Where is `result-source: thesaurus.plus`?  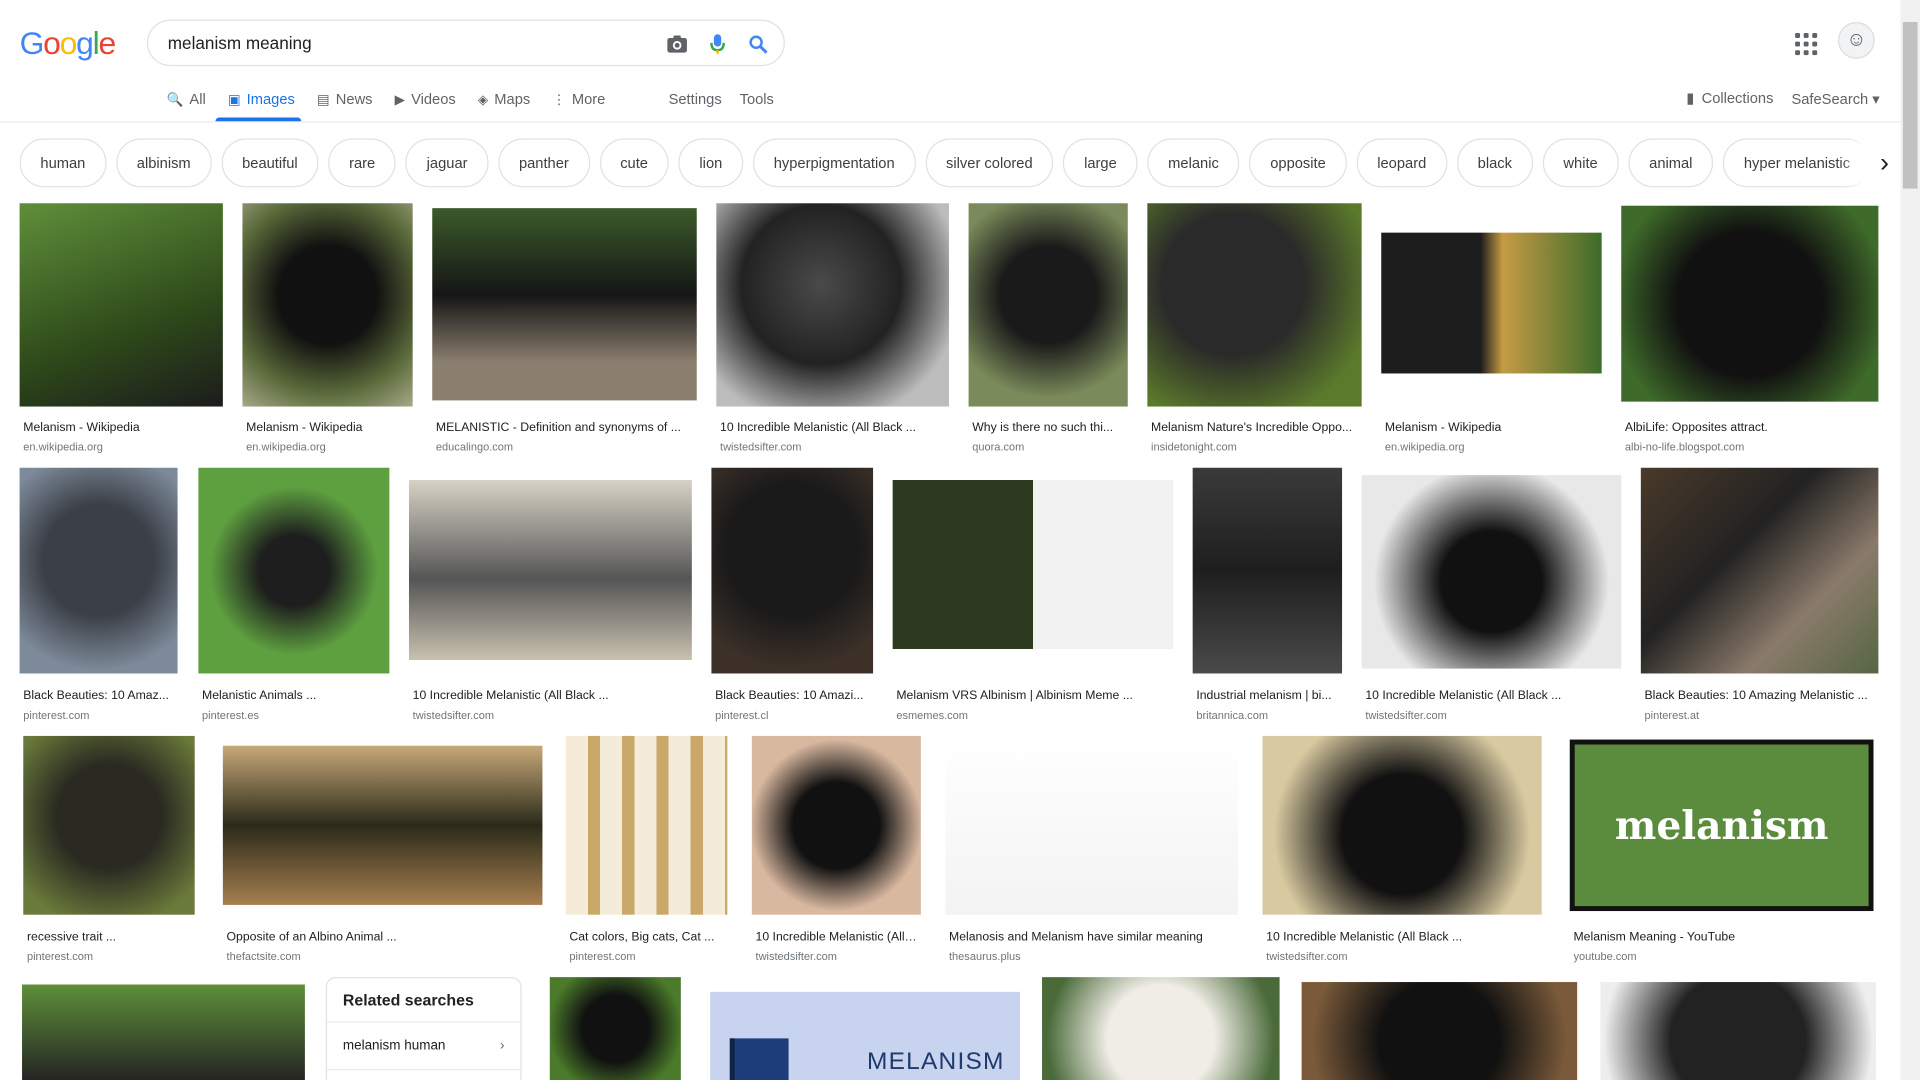 result-source: thesaurus.plus is located at coordinates (985, 956).